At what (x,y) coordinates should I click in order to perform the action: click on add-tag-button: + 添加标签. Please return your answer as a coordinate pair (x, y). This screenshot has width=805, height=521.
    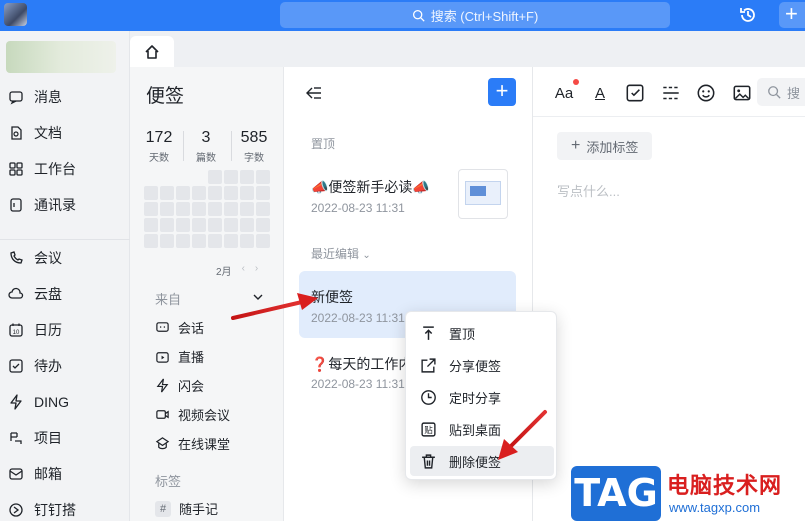
    Looking at the image, I should click on (605, 146).